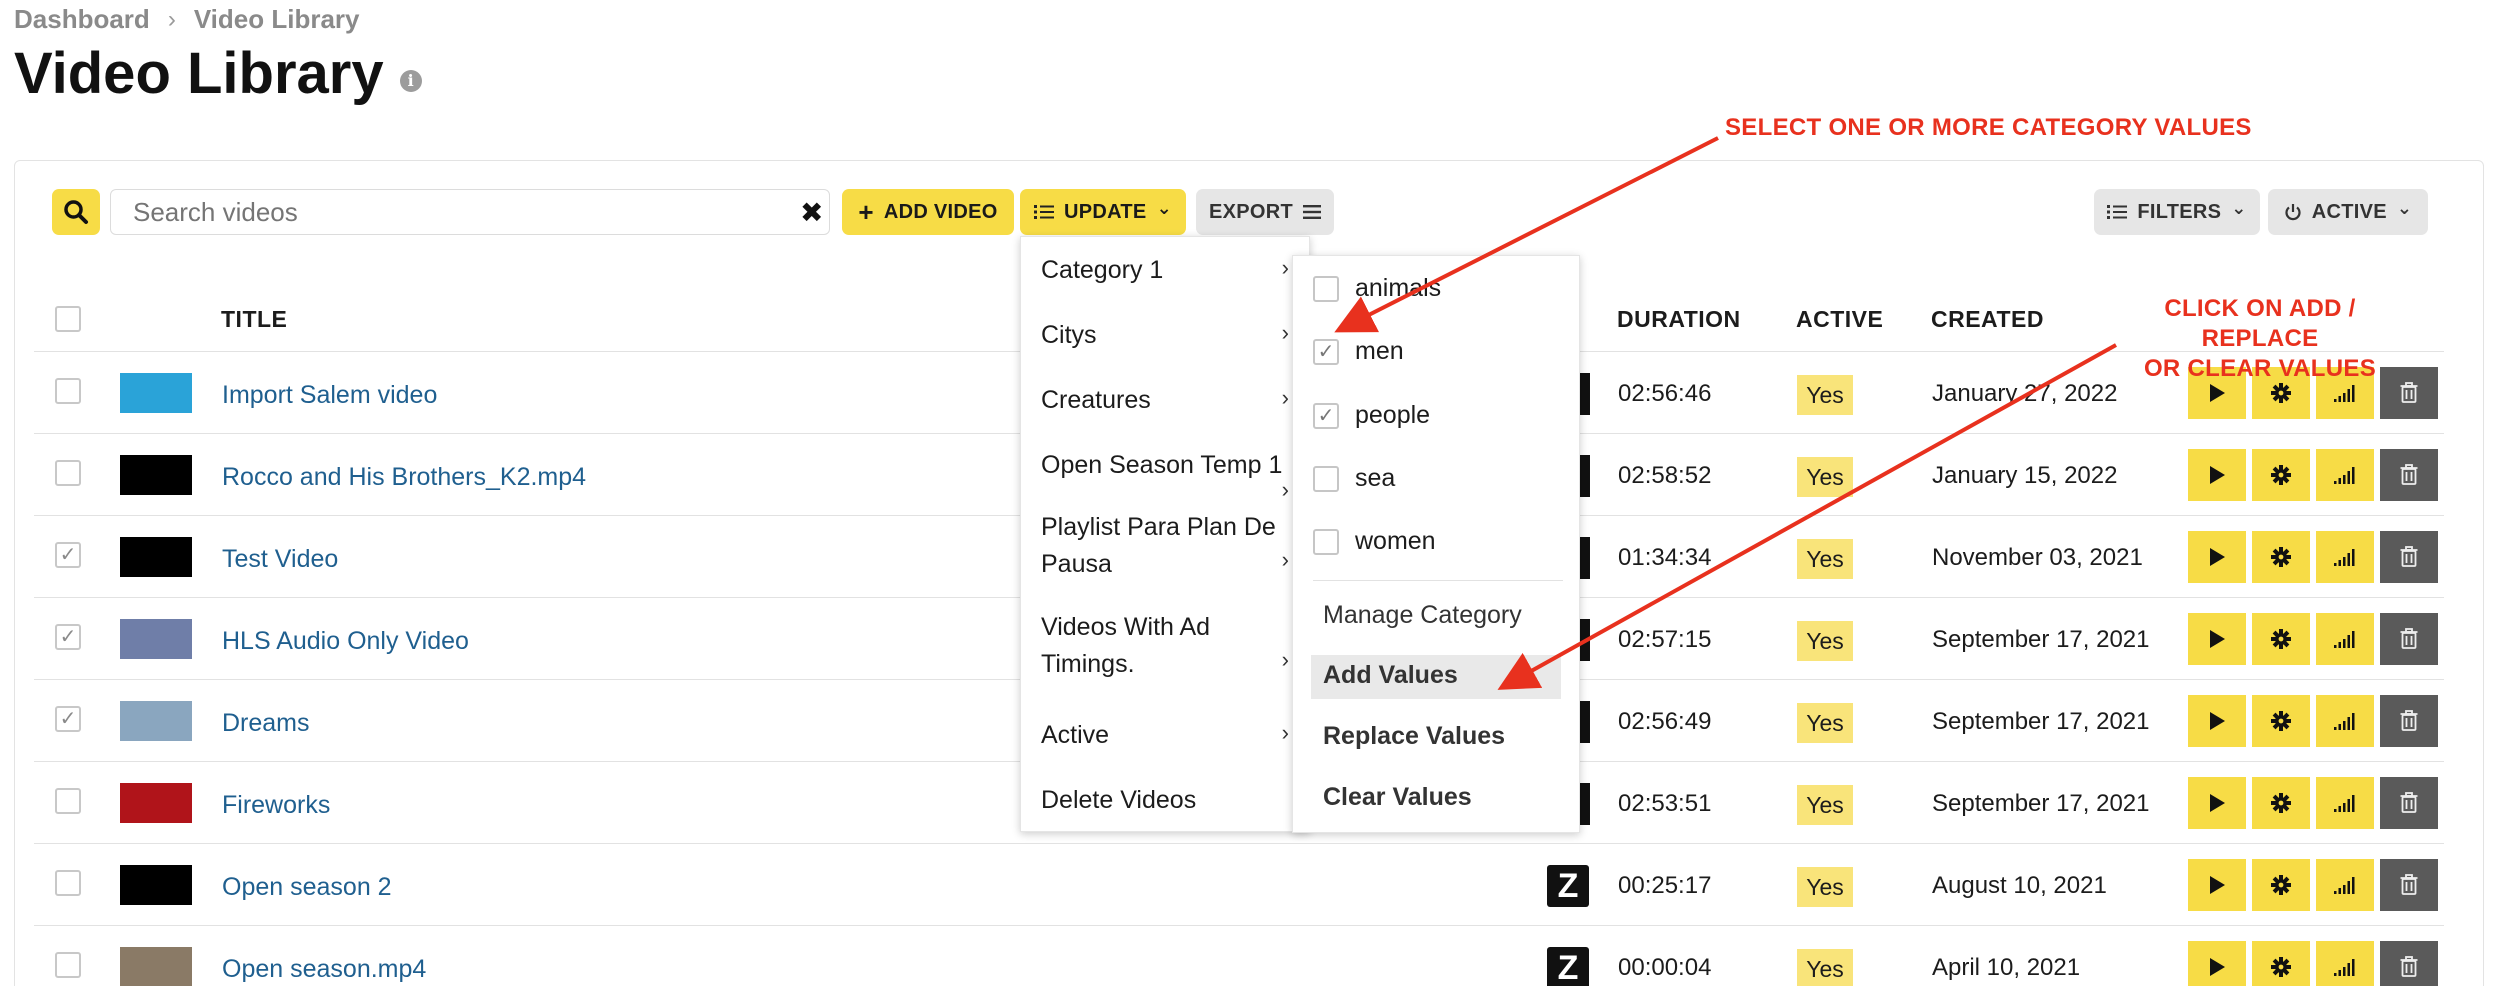 This screenshot has height=986, width=2500. I want to click on arrow-to-category-values, so click(1526, 234).